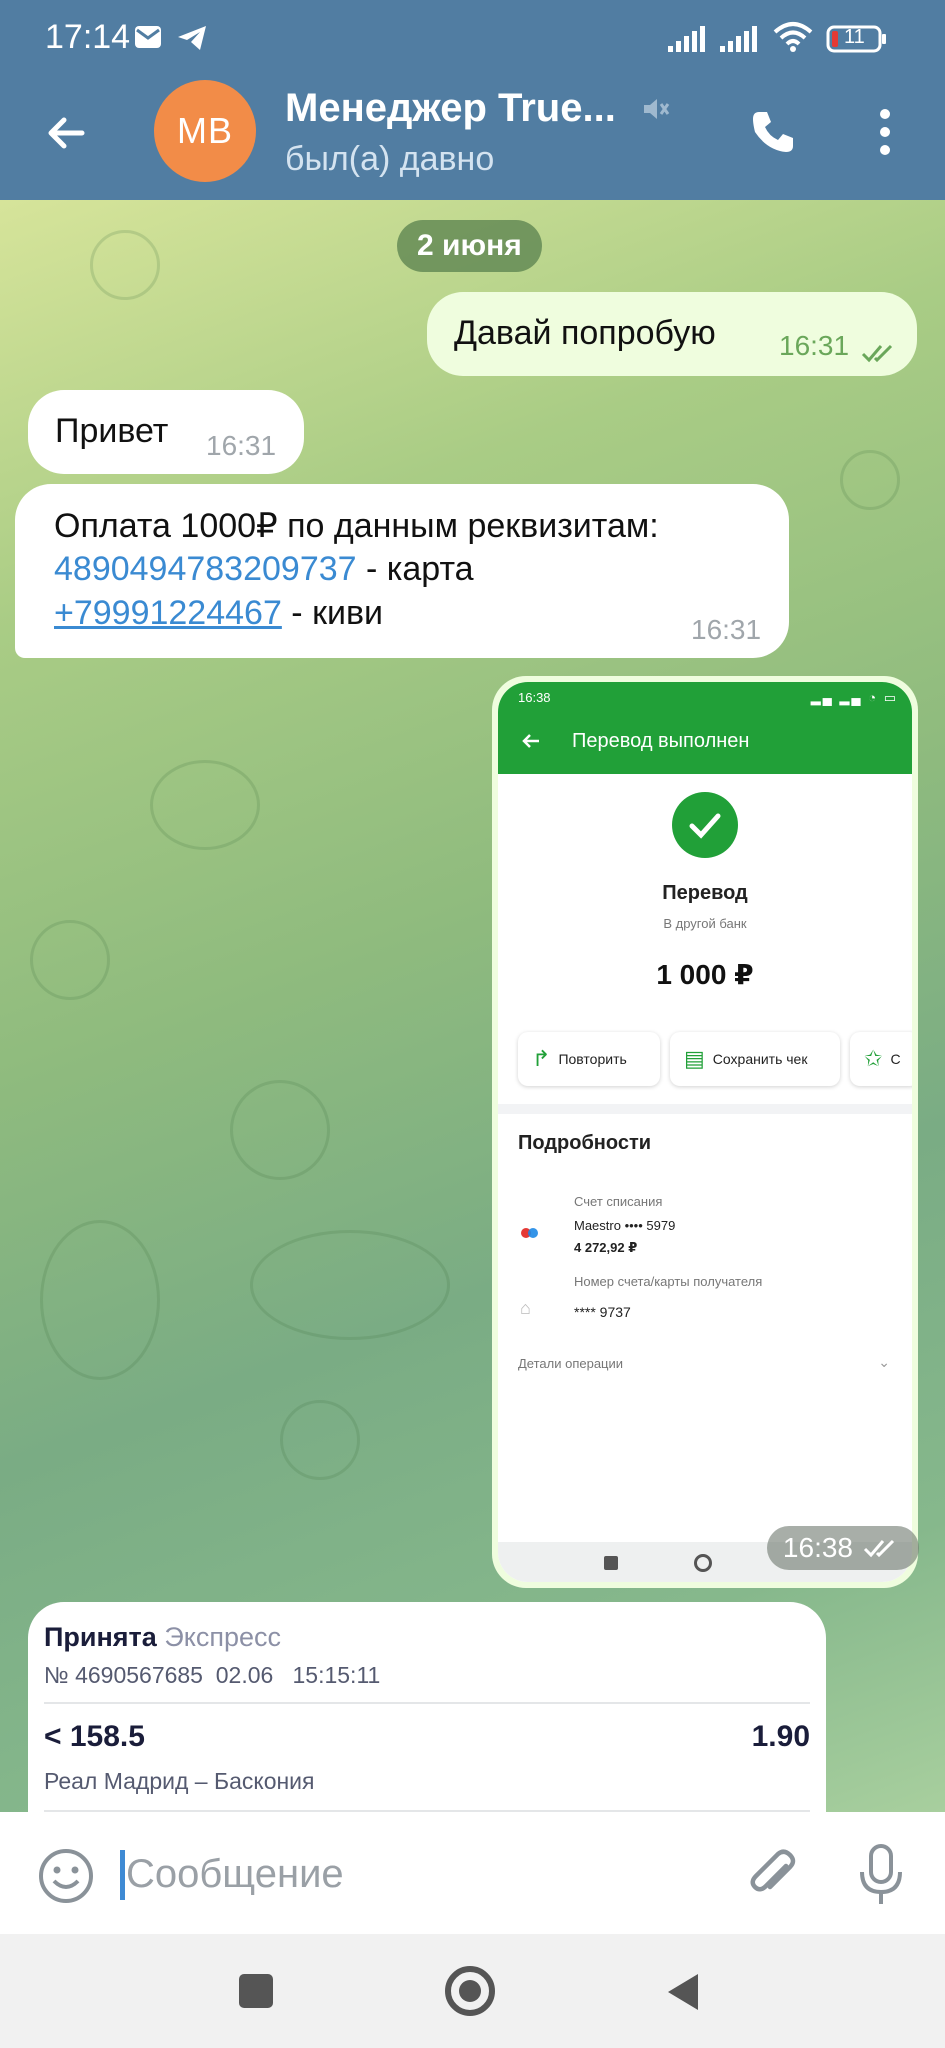 The image size is (945, 2048). Describe the element at coordinates (592, 1059) in the screenshot. I see `repeat-label: Повторить` at that location.